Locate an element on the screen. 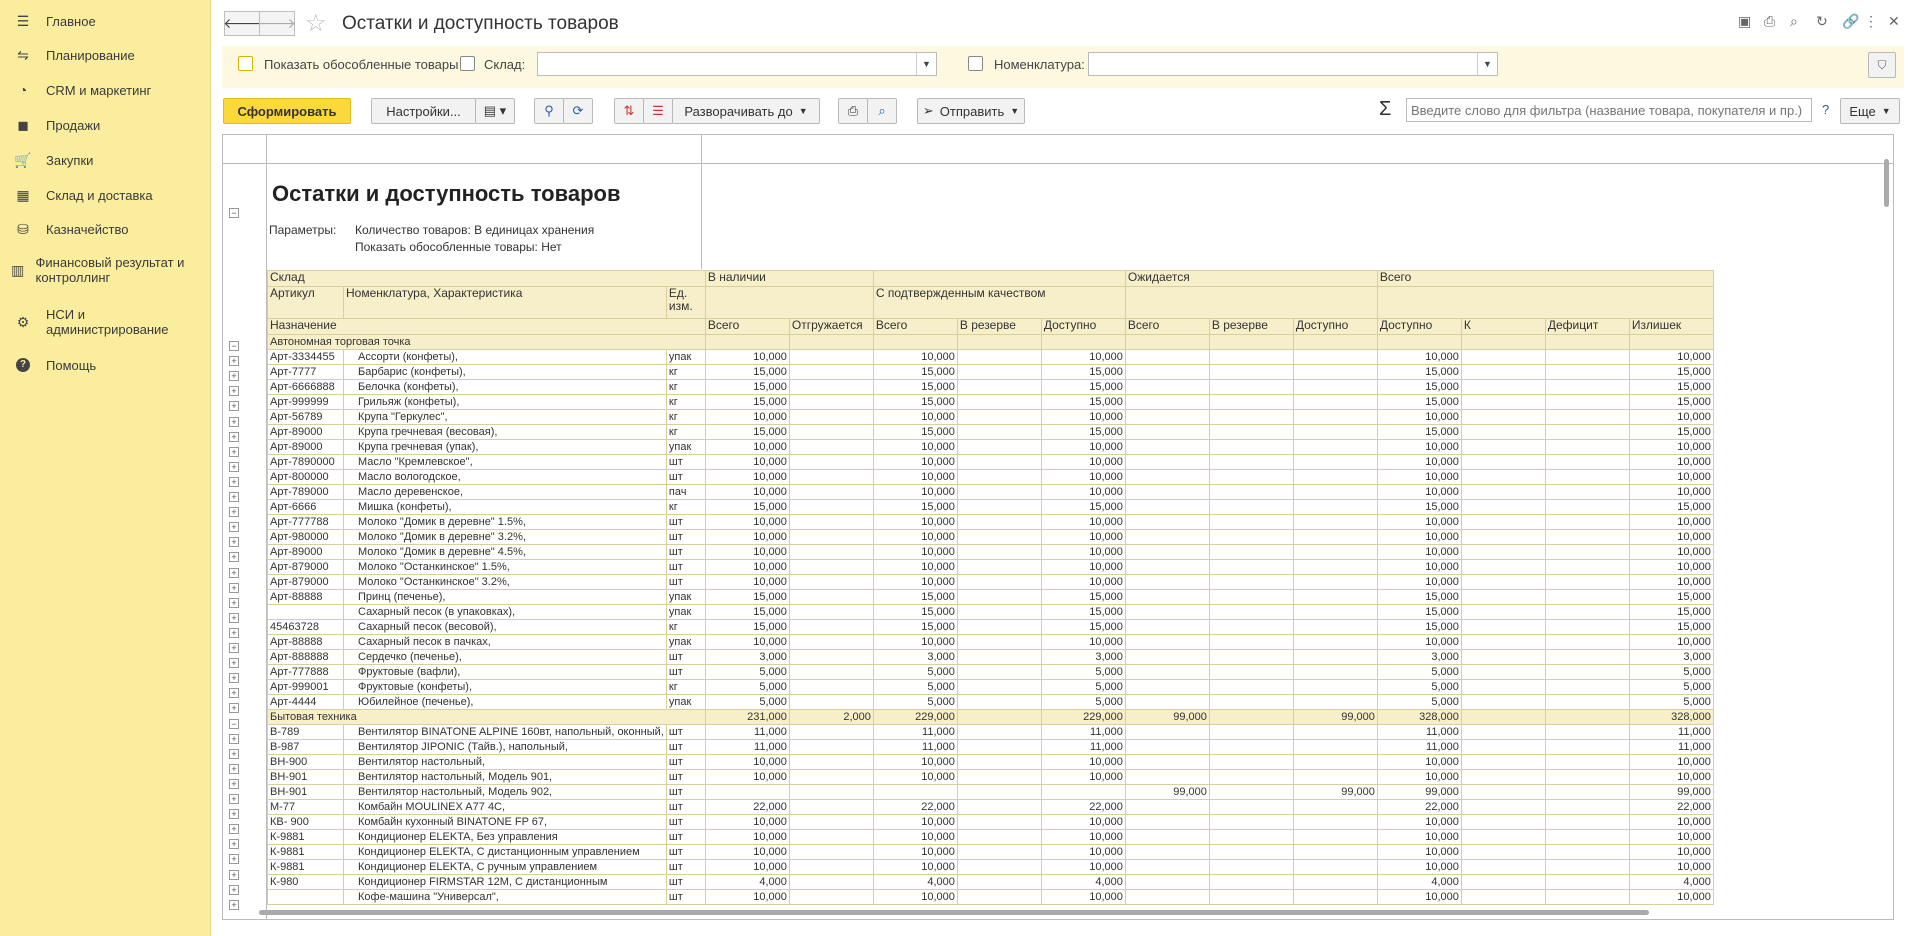 Image resolution: width=1908 pixels, height=936 pixels. forward-button: 🡒 is located at coordinates (277, 23).